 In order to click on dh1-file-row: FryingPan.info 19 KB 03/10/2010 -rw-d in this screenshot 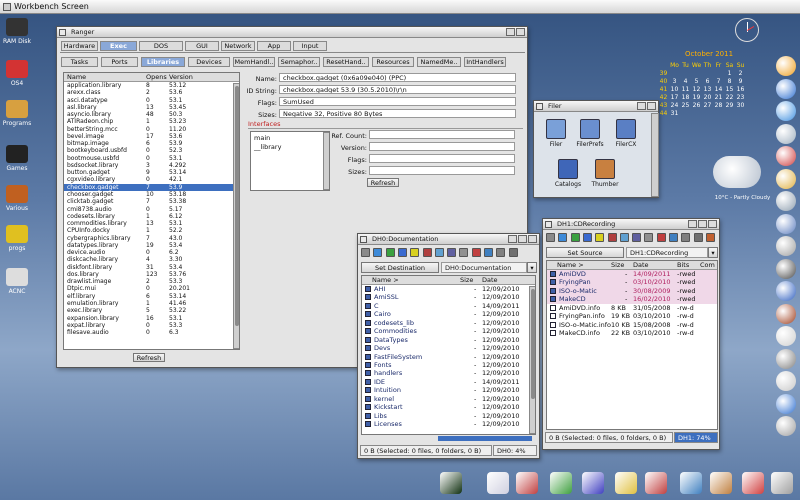, I will do `click(632, 316)`.